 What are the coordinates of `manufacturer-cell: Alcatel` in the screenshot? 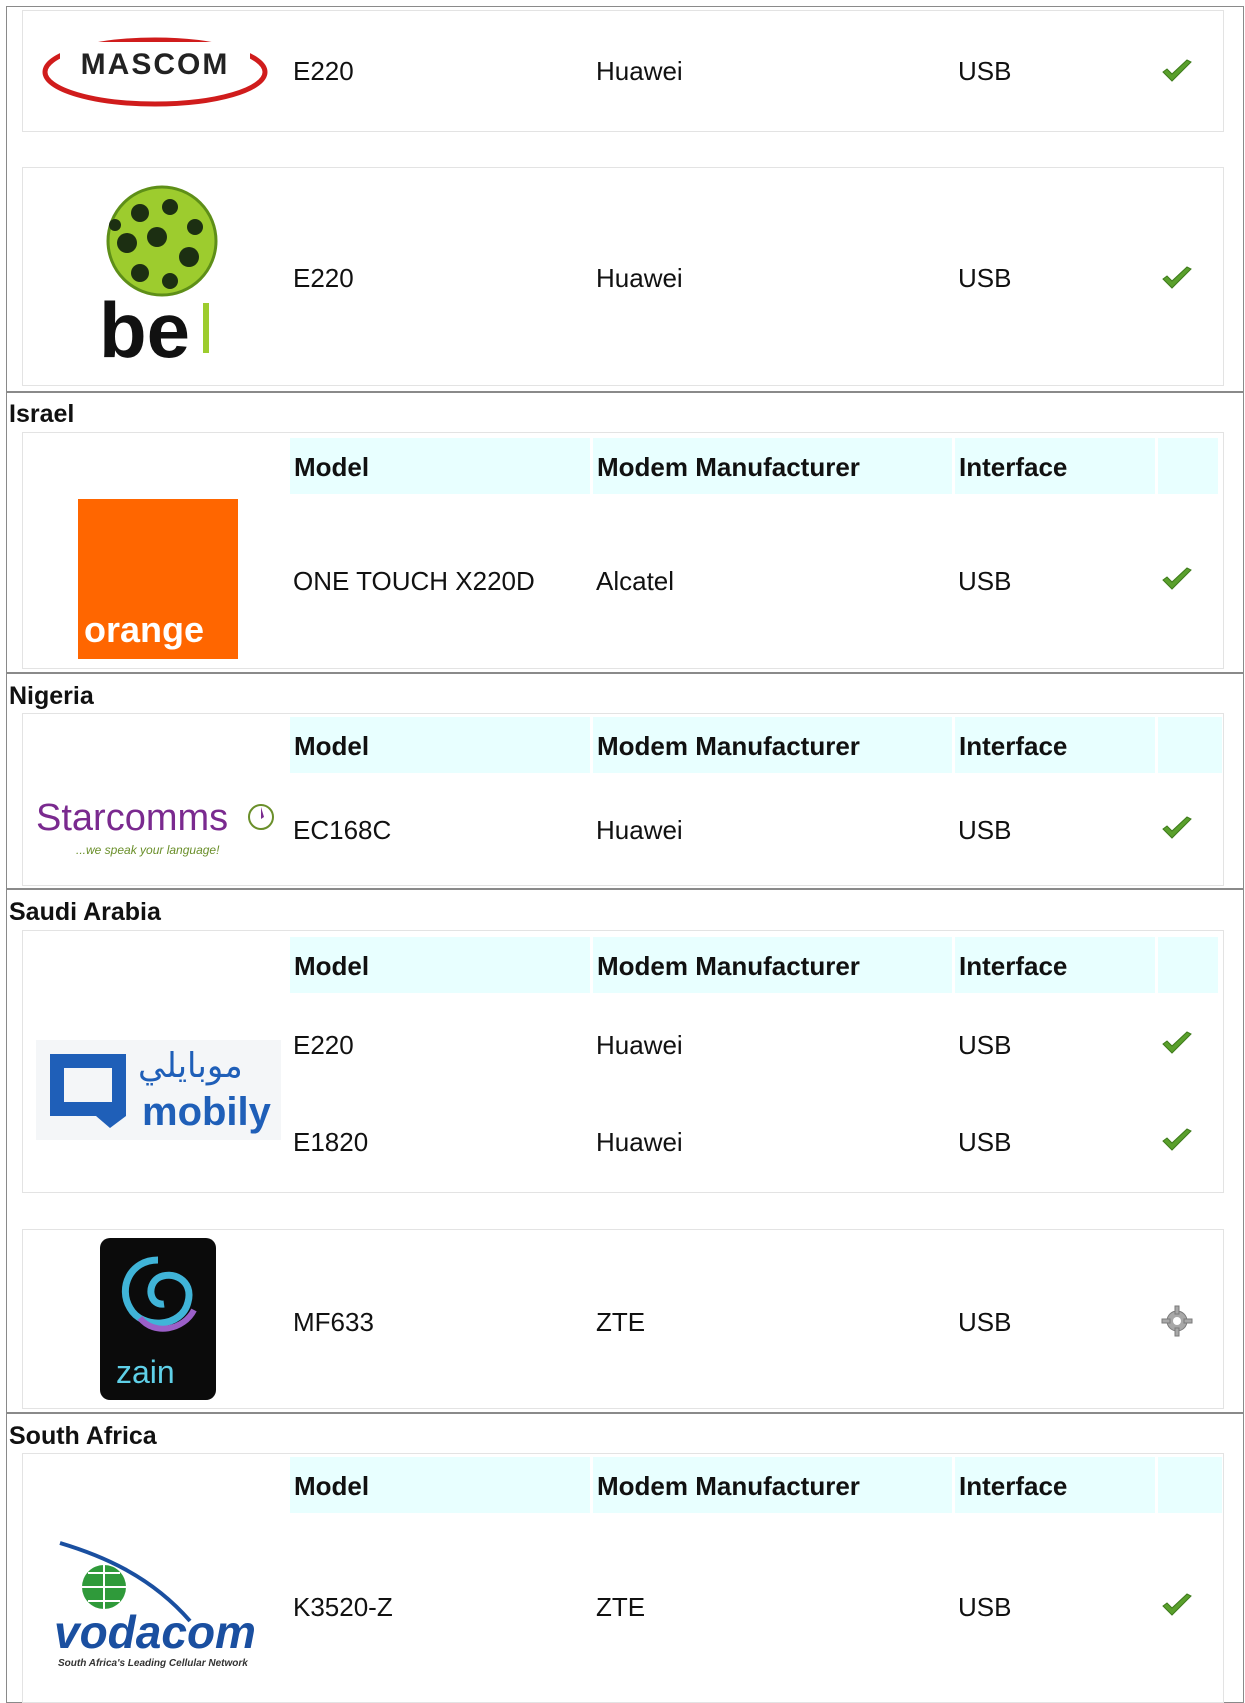 It's located at (635, 581).